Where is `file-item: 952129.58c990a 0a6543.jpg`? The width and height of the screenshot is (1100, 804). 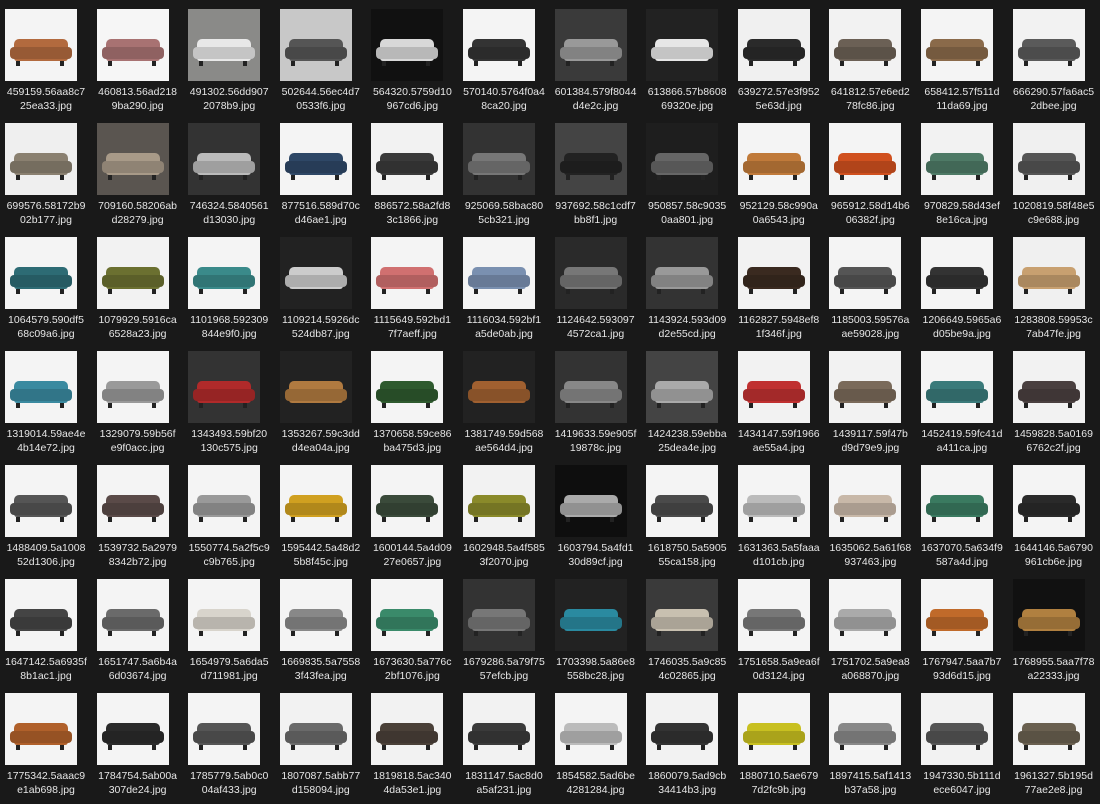 file-item: 952129.58c990a 0a6543.jpg is located at coordinates (779, 171).